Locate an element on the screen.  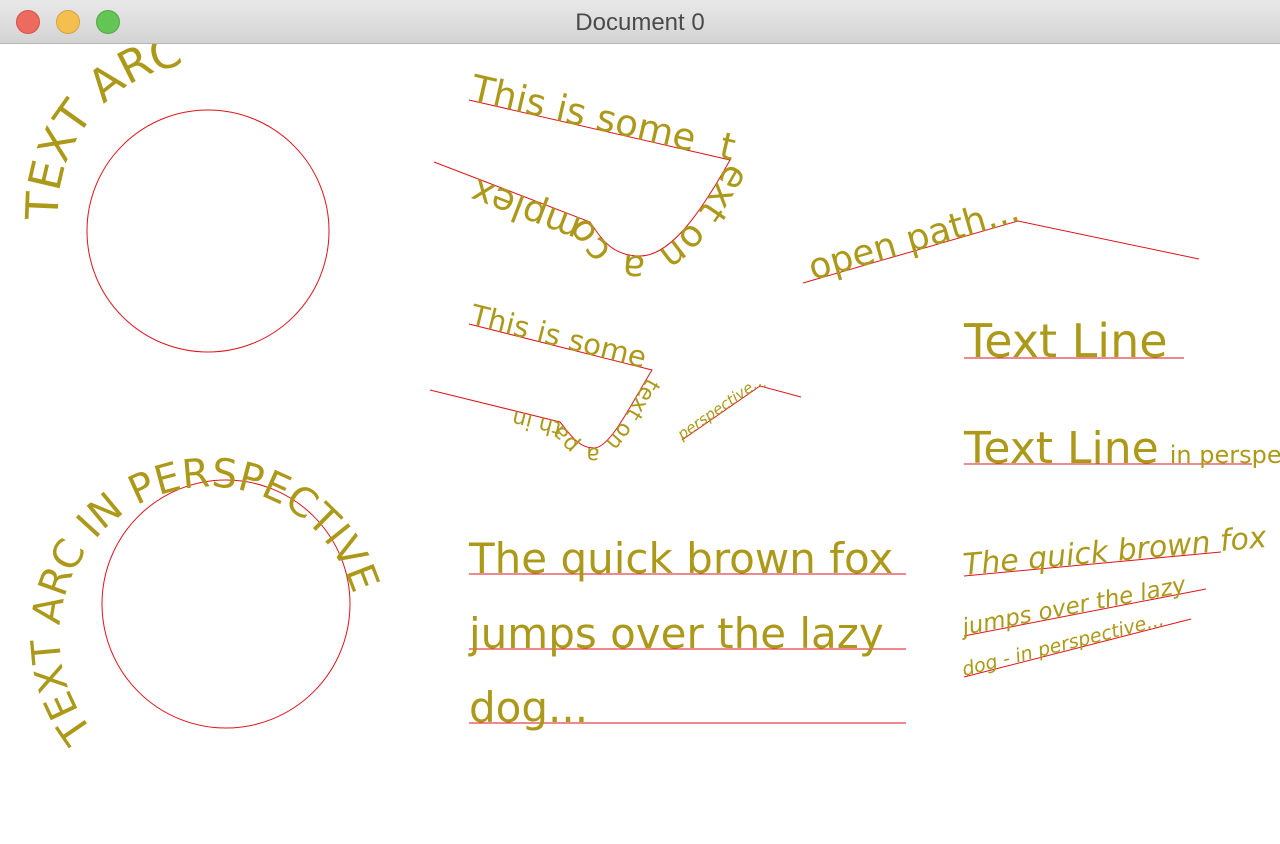
text-arc-perspective-textpath: TEXT ARC IN PERSPECTIVE is located at coordinates (205, 601).